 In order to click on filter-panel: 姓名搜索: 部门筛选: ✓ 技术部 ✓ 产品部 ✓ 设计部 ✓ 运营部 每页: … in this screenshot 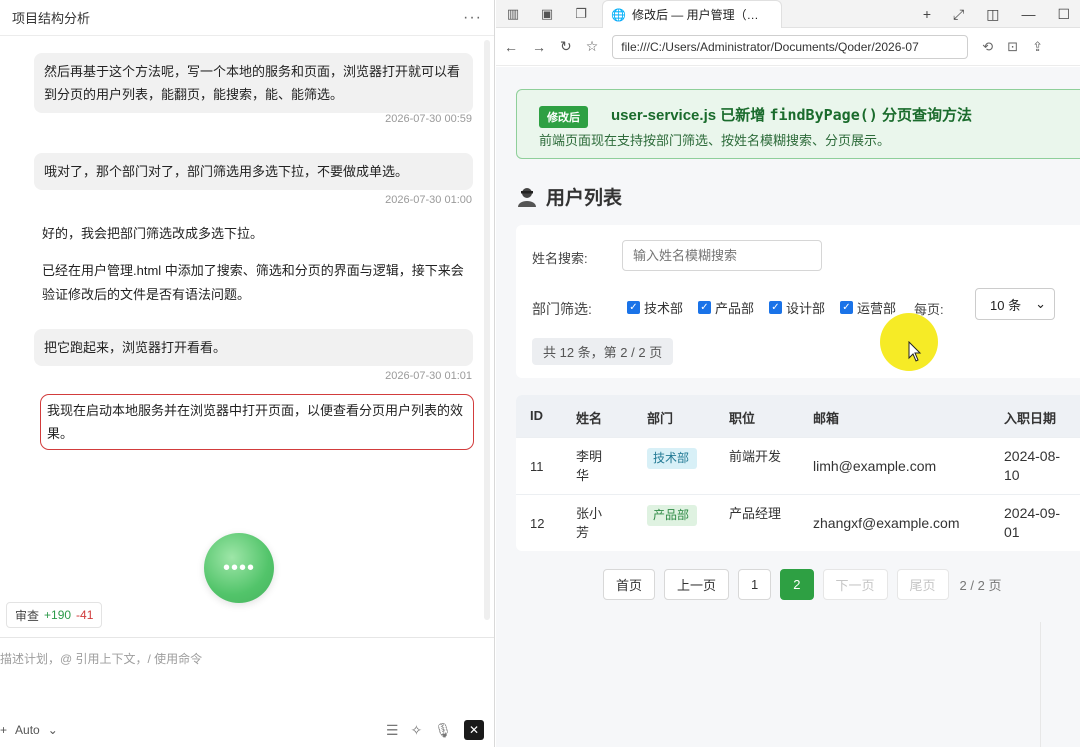, I will do `click(798, 301)`.